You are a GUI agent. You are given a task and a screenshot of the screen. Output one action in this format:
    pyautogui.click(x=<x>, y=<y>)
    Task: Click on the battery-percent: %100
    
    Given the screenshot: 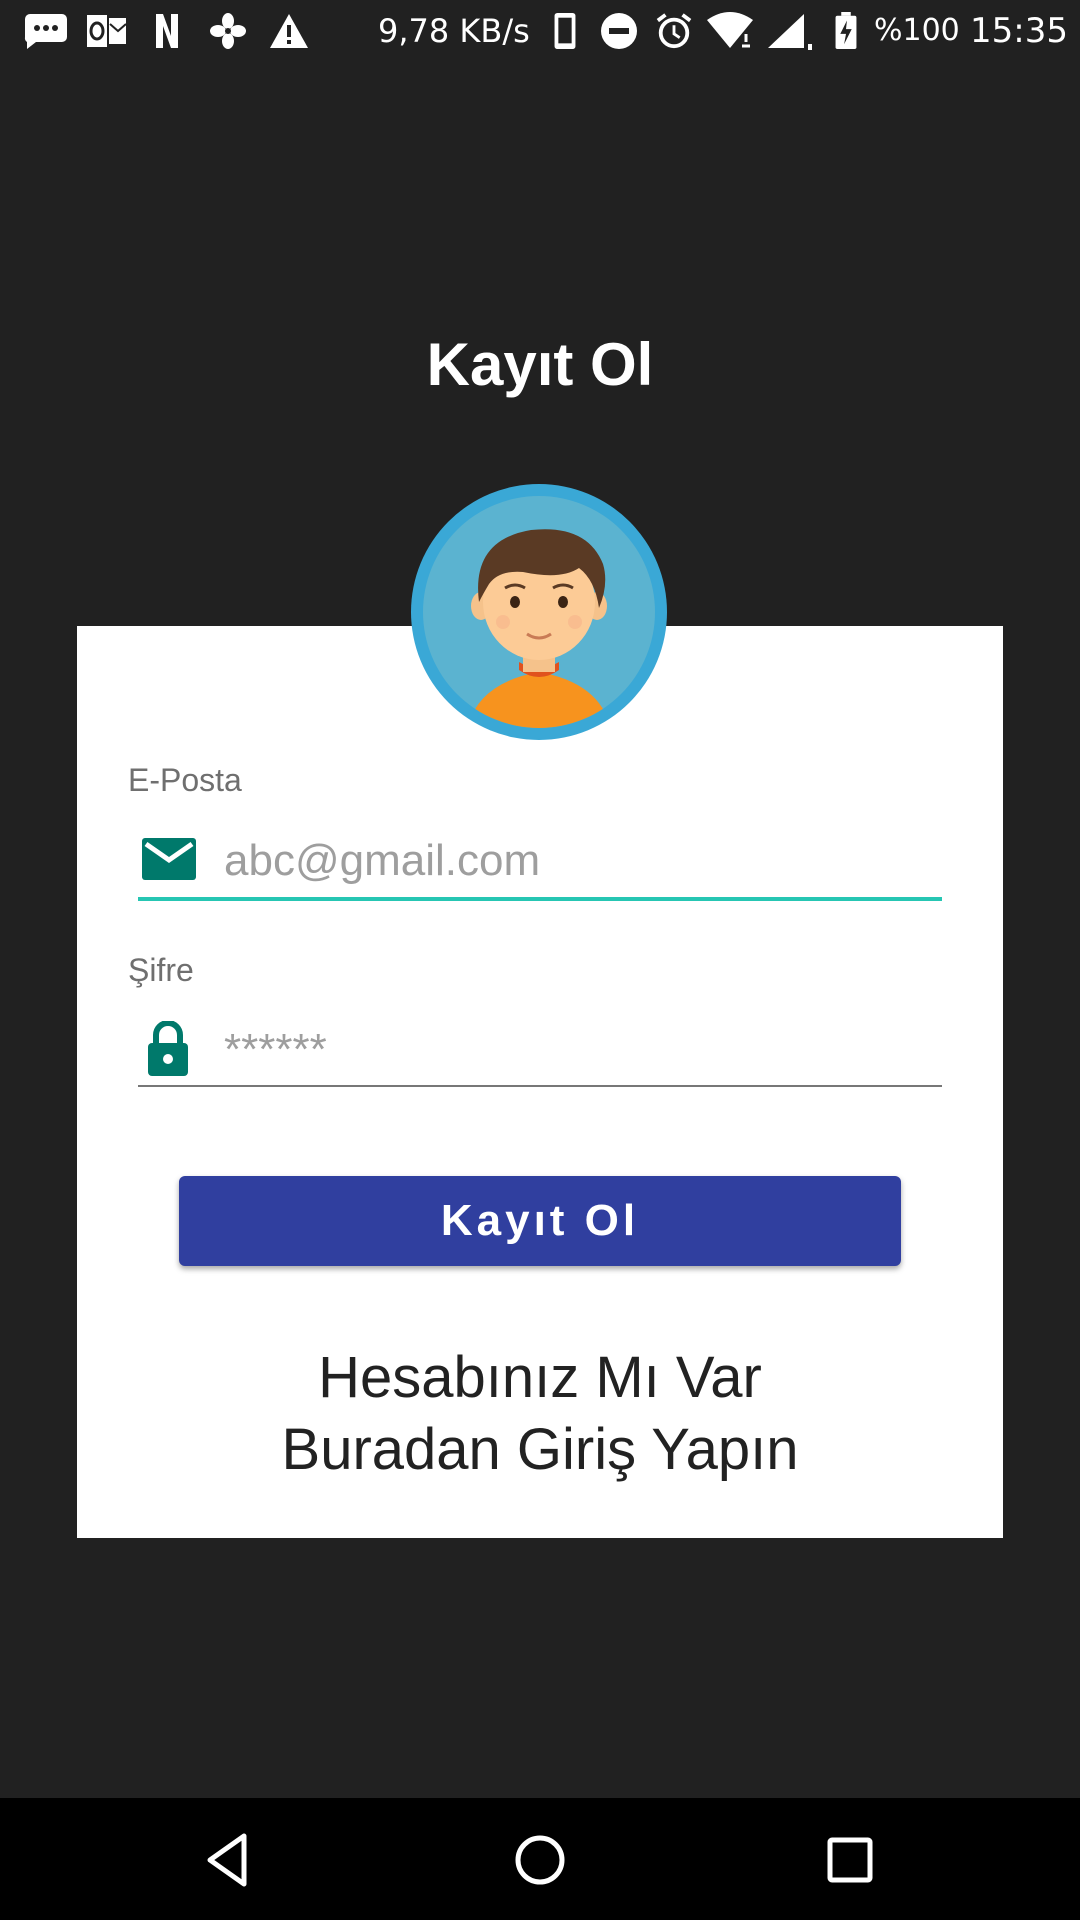 What is the action you would take?
    pyautogui.click(x=917, y=30)
    